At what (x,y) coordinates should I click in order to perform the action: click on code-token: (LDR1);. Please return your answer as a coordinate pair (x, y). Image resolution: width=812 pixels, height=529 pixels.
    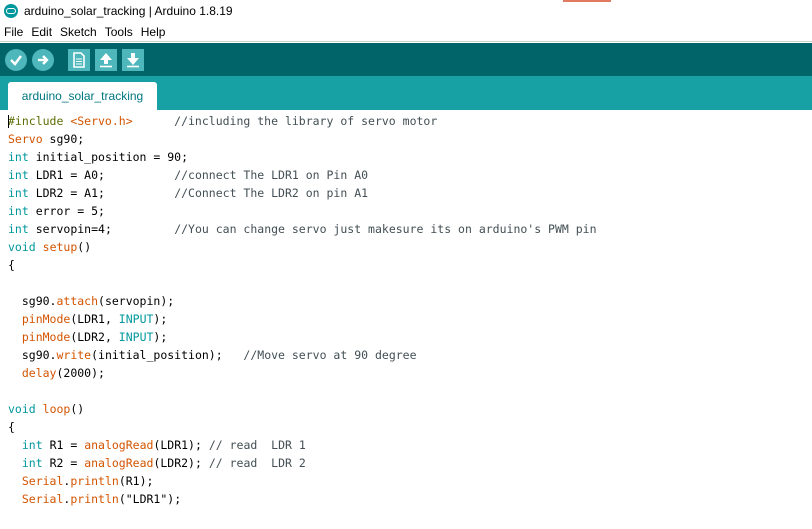
    Looking at the image, I should click on (181, 445).